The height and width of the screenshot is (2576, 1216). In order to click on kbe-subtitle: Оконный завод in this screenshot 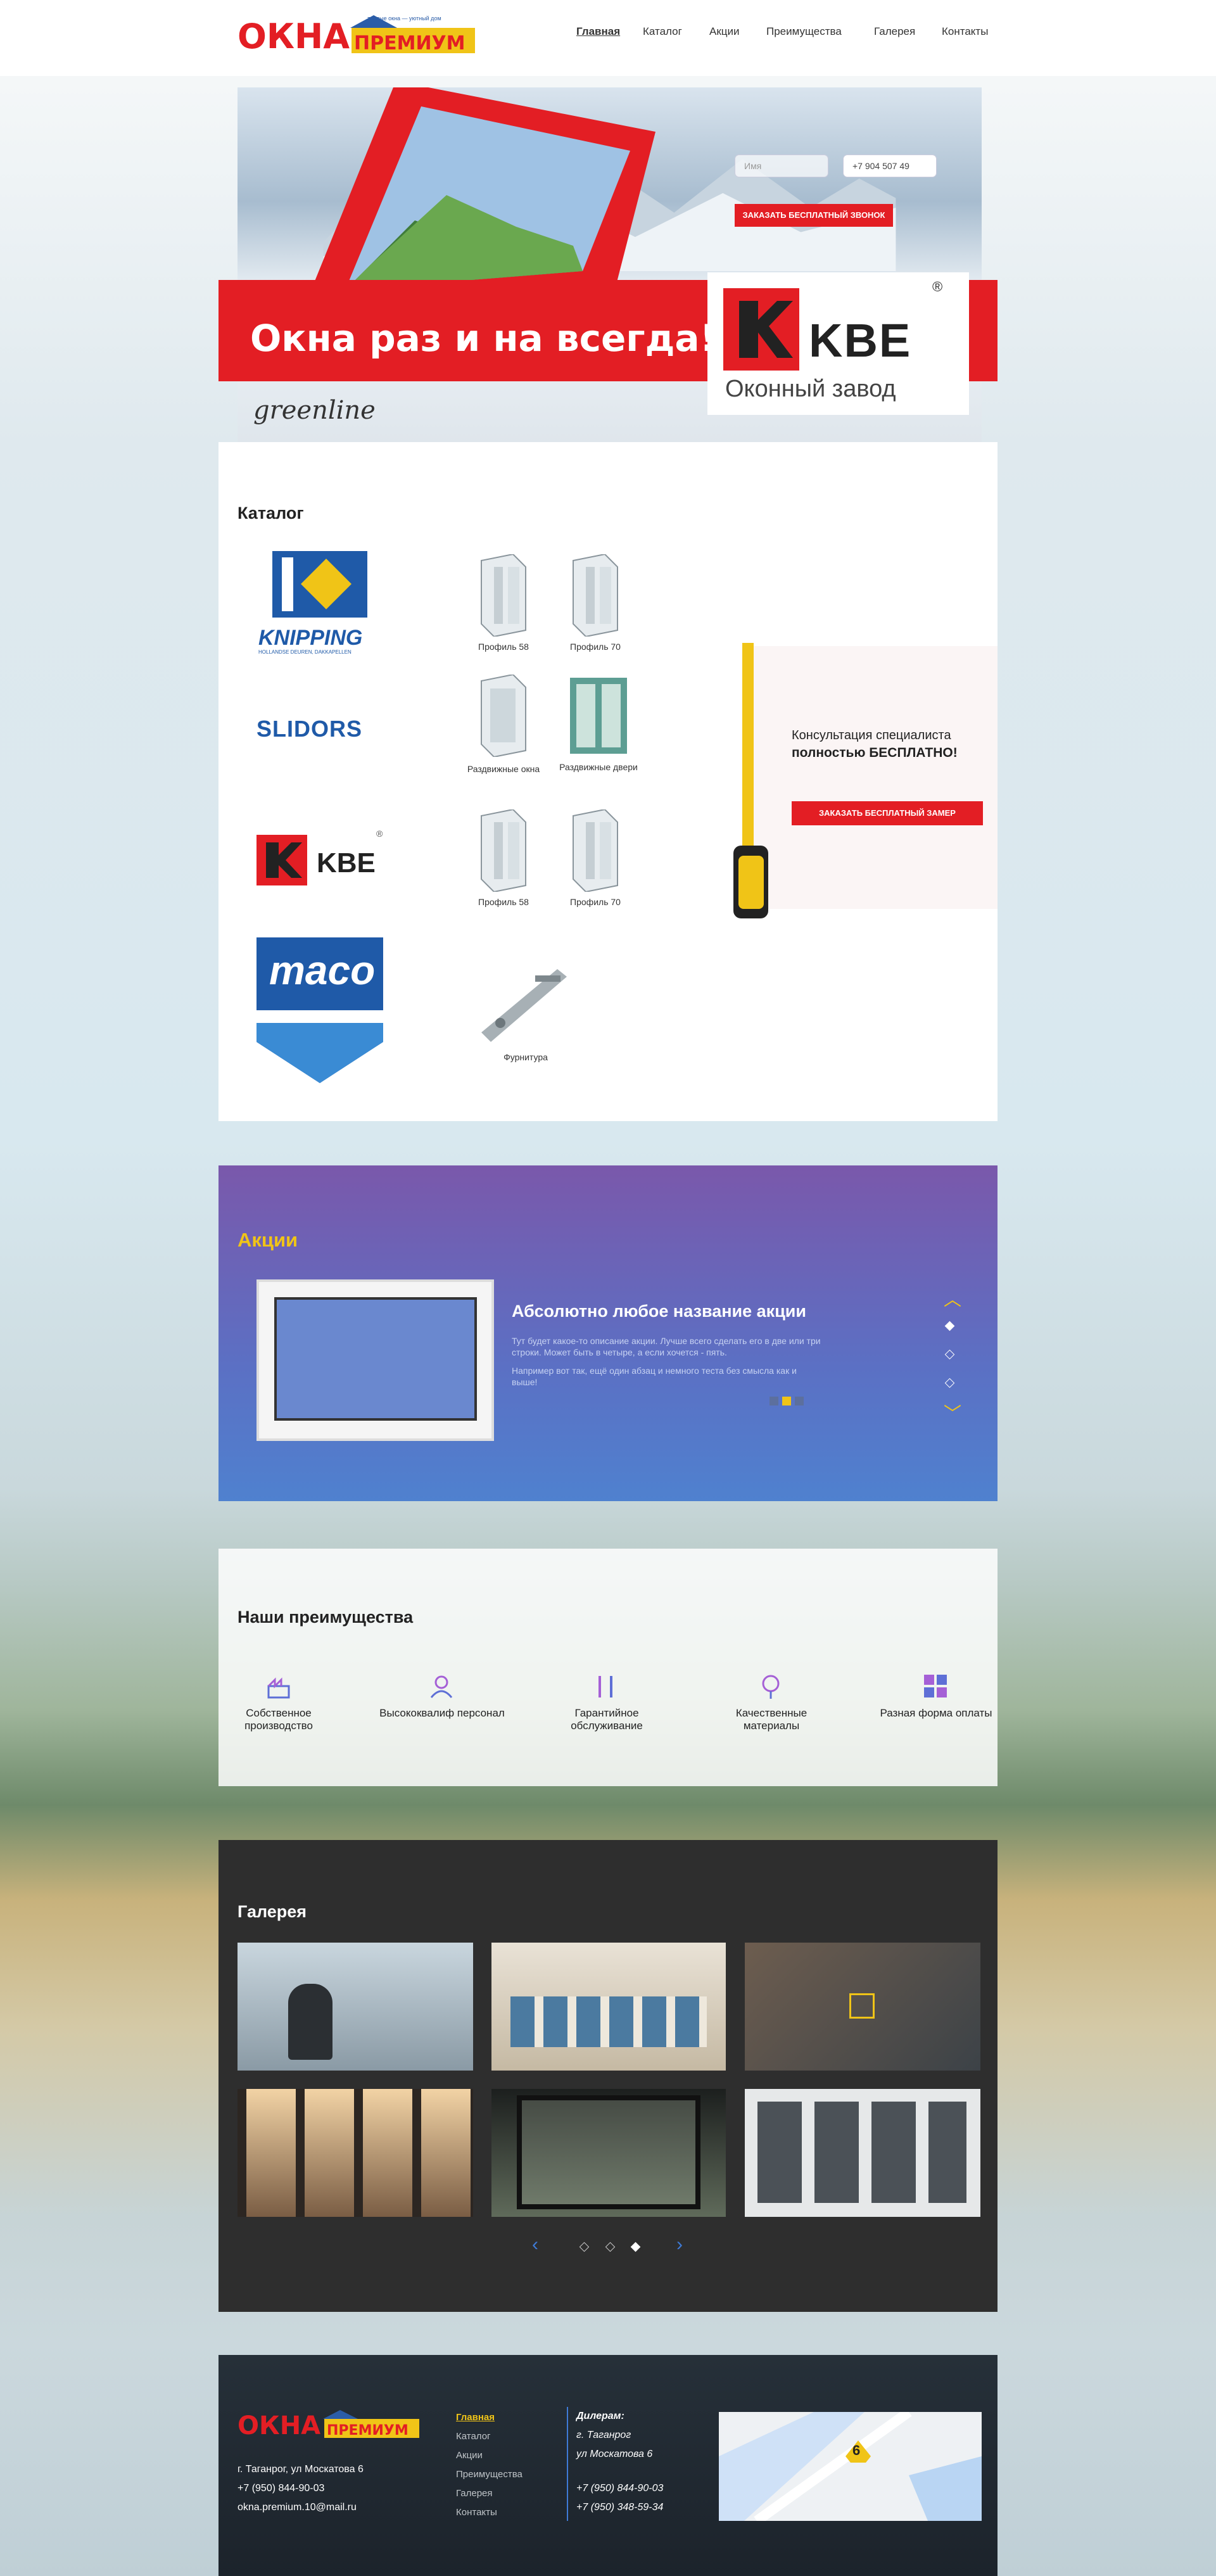, I will do `click(810, 389)`.